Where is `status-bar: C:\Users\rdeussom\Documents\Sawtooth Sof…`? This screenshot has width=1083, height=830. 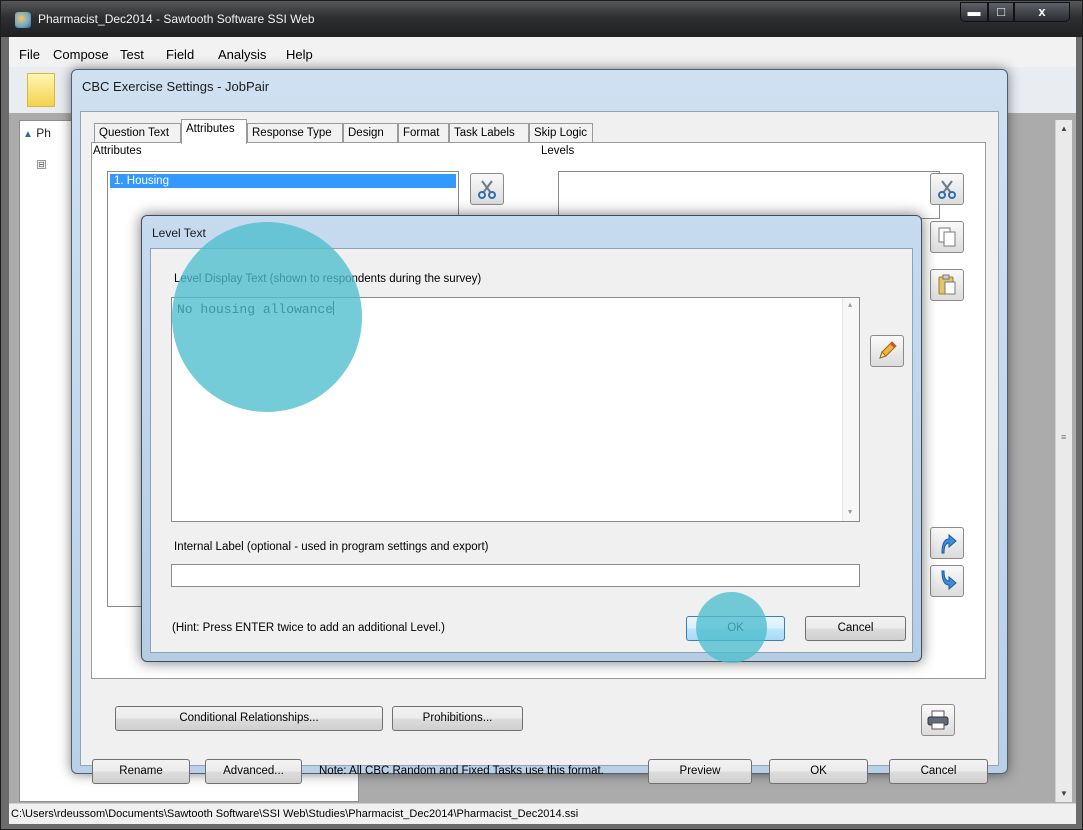
status-bar: C:\Users\rdeussom\Documents\Sawtooth Sof… is located at coordinates (542, 813).